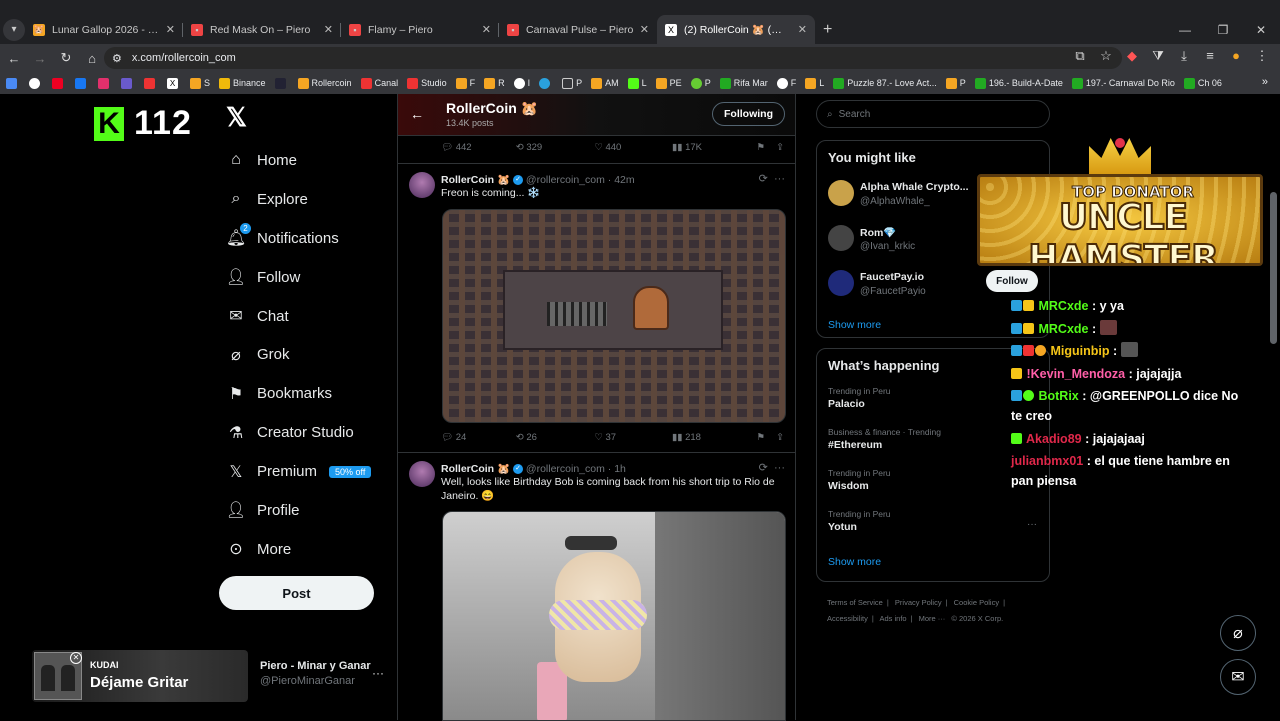 This screenshot has height=721, width=1280. What do you see at coordinates (1106, 56) in the screenshot?
I see `star-icon: ☆` at bounding box center [1106, 56].